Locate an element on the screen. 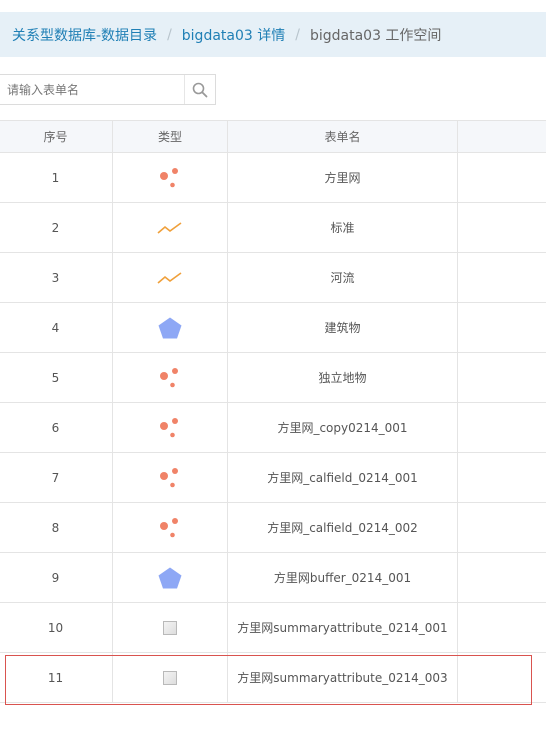 The height and width of the screenshot is (736, 546). table-row: 5 独立地物 is located at coordinates (273, 377).